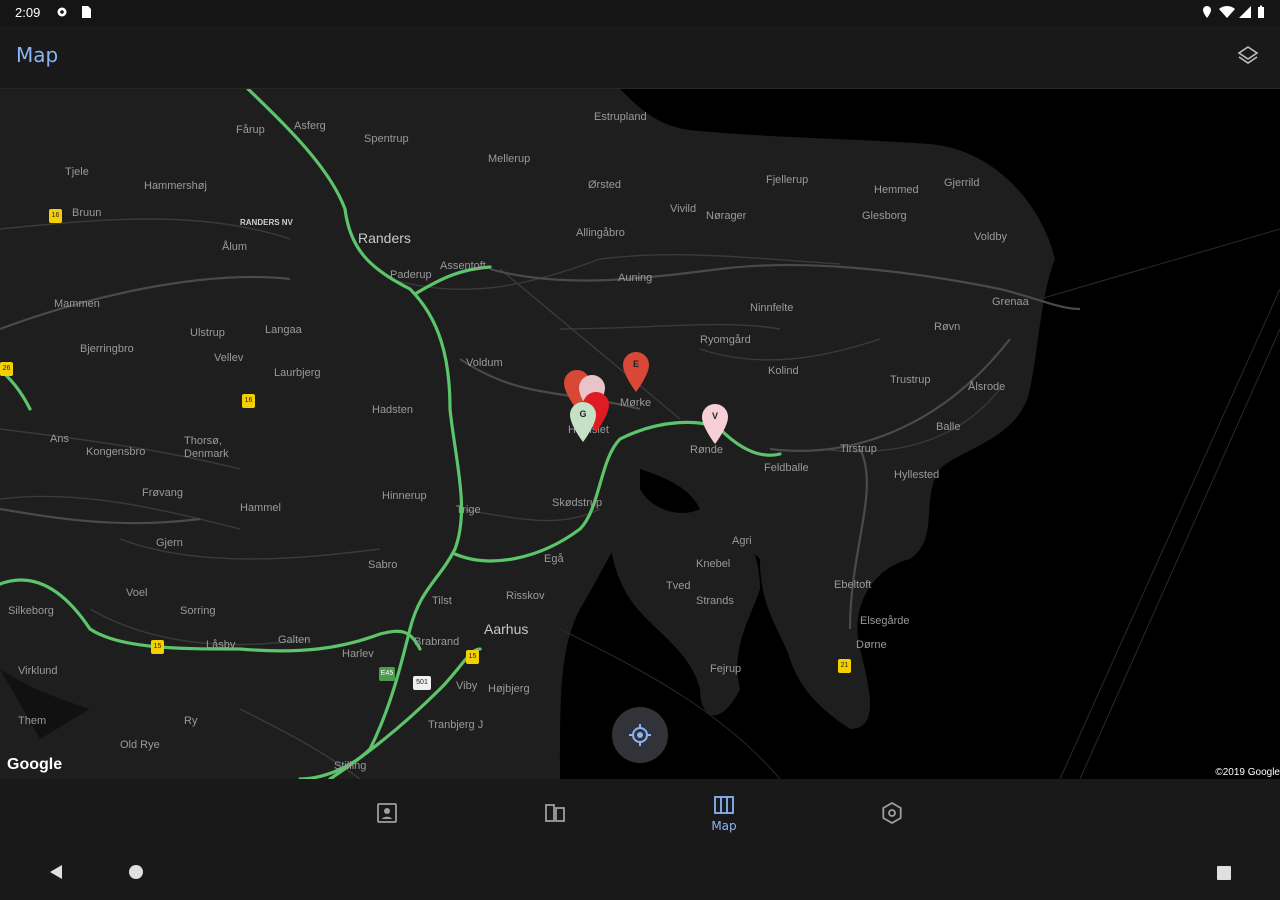  I want to click on nav-contacts, so click(387, 811).